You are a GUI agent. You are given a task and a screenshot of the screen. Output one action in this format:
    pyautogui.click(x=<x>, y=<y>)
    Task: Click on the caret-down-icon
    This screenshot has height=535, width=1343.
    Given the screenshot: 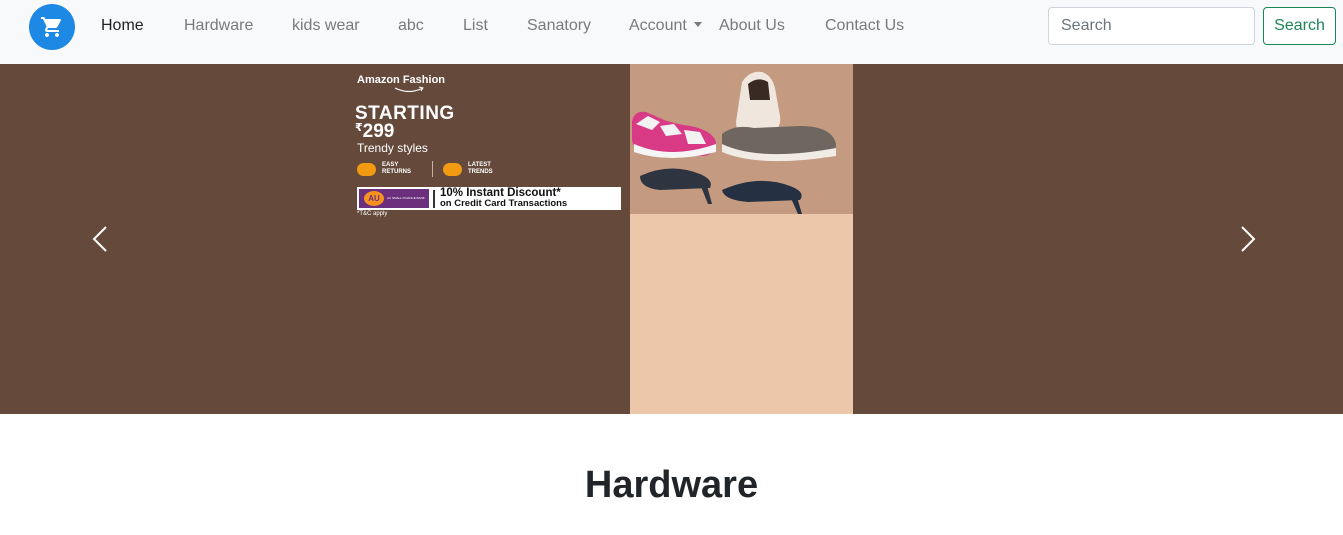 What is the action you would take?
    pyautogui.click(x=697, y=24)
    